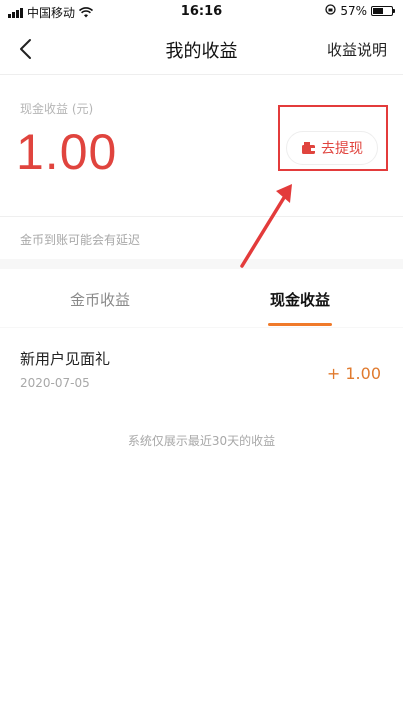  What do you see at coordinates (308, 148) in the screenshot?
I see `wallet-icon` at bounding box center [308, 148].